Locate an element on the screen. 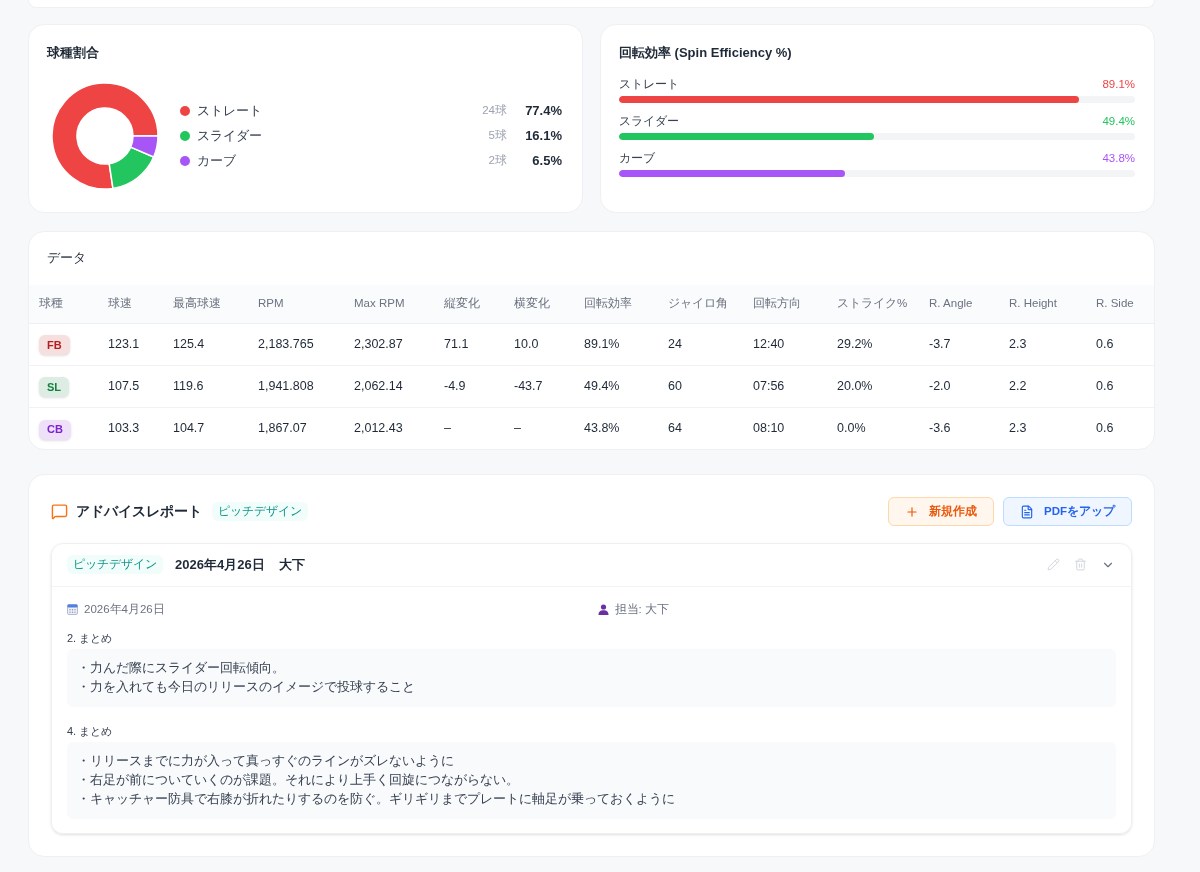  delete-button is located at coordinates (1080, 565).